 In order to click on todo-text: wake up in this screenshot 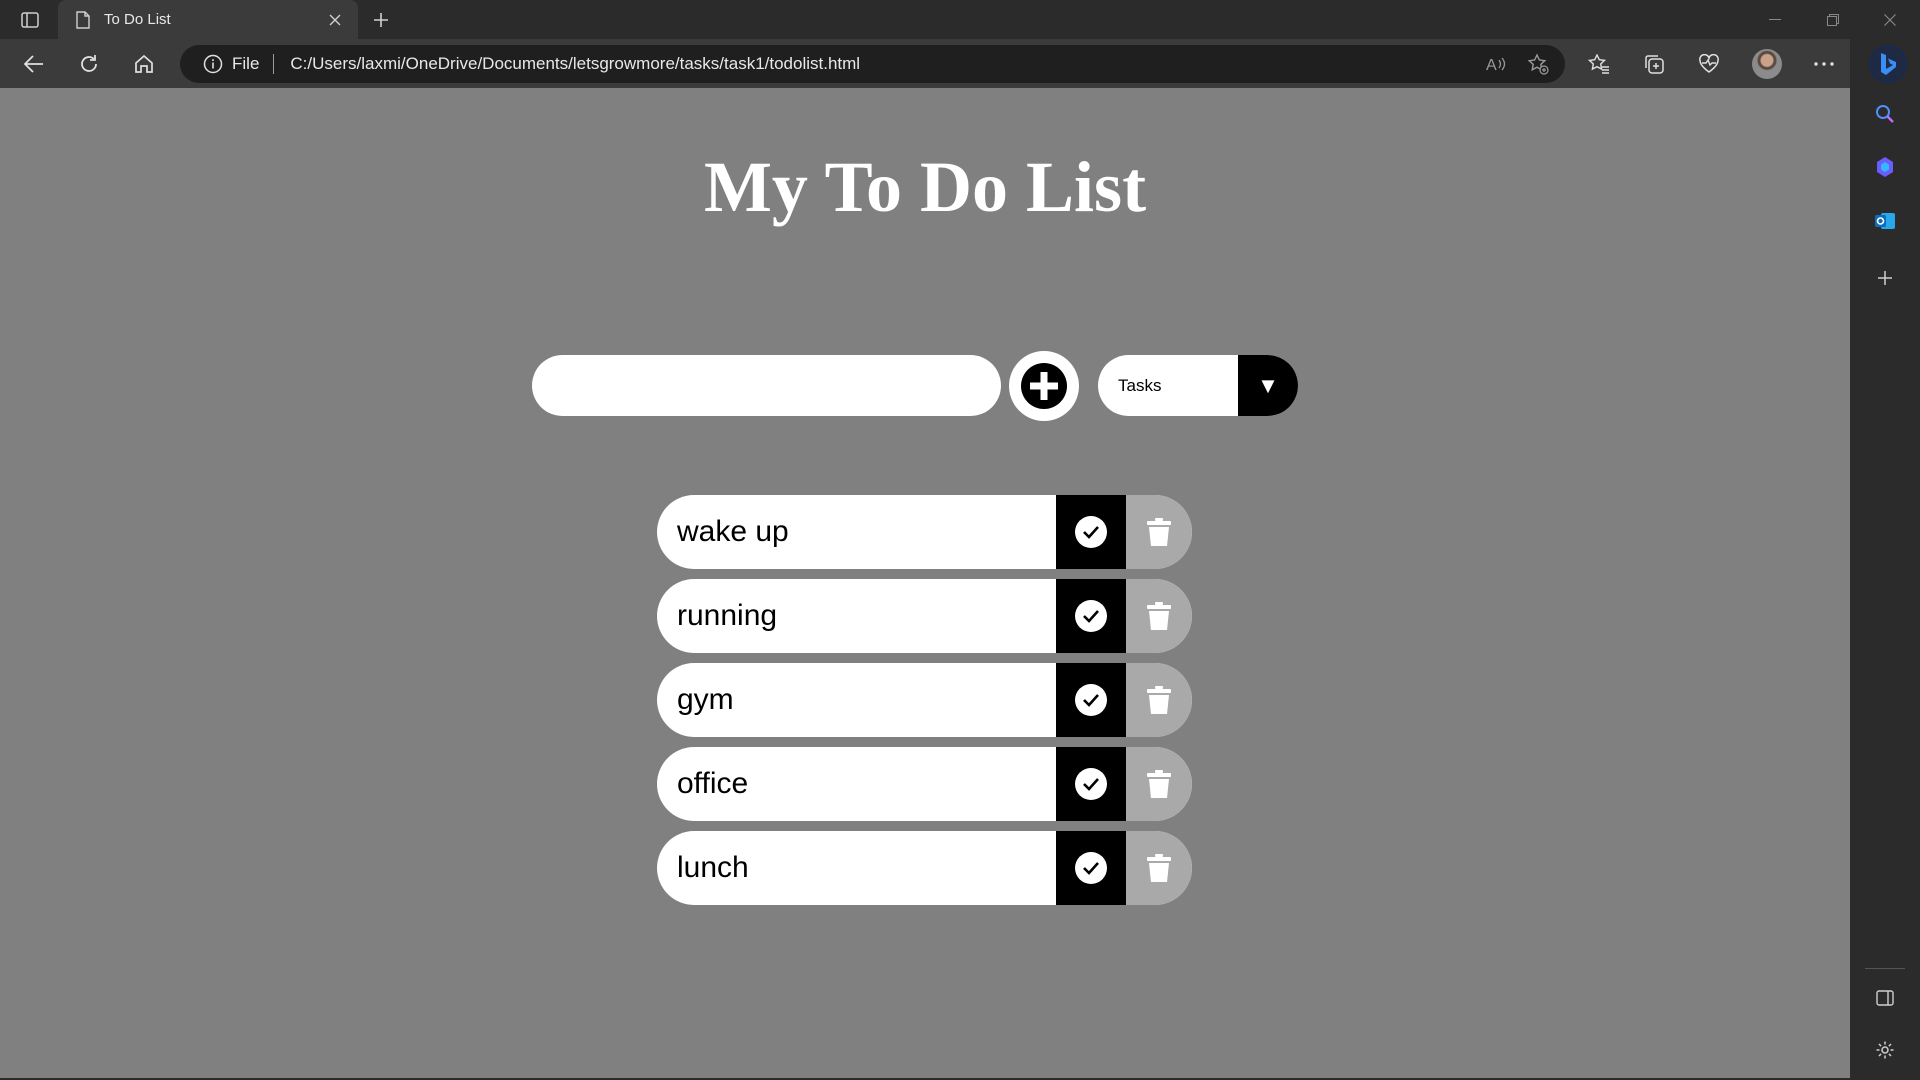, I will do `click(733, 531)`.